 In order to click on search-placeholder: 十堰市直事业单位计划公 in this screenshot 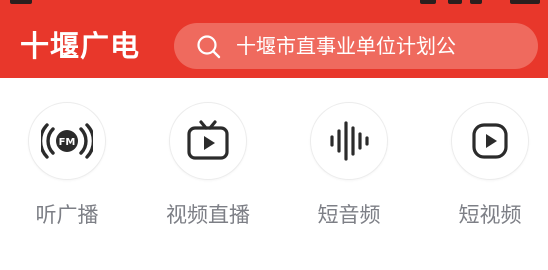, I will do `click(346, 46)`.